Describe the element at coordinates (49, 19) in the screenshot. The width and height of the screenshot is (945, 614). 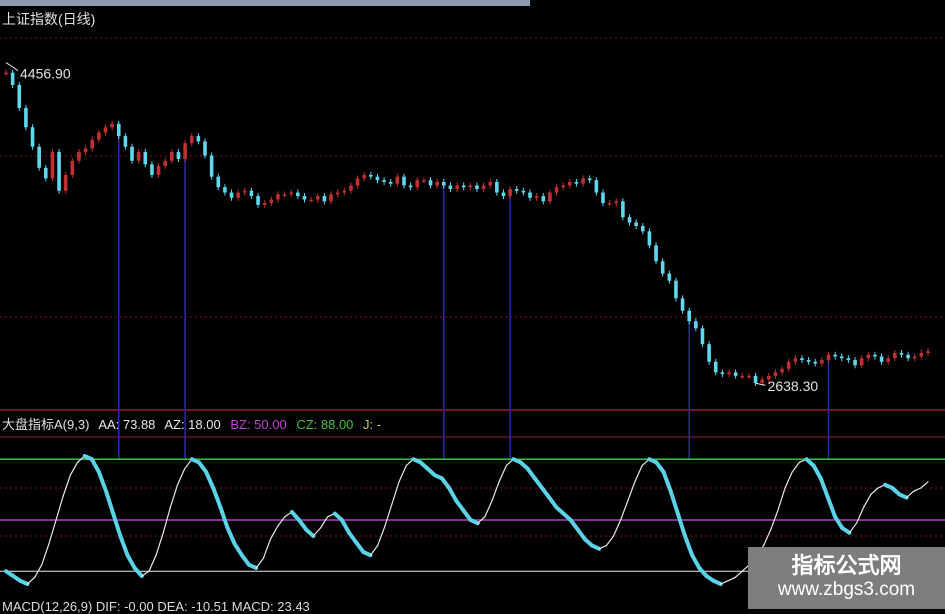
I see `price-panel-title: 上证指数(日线)` at that location.